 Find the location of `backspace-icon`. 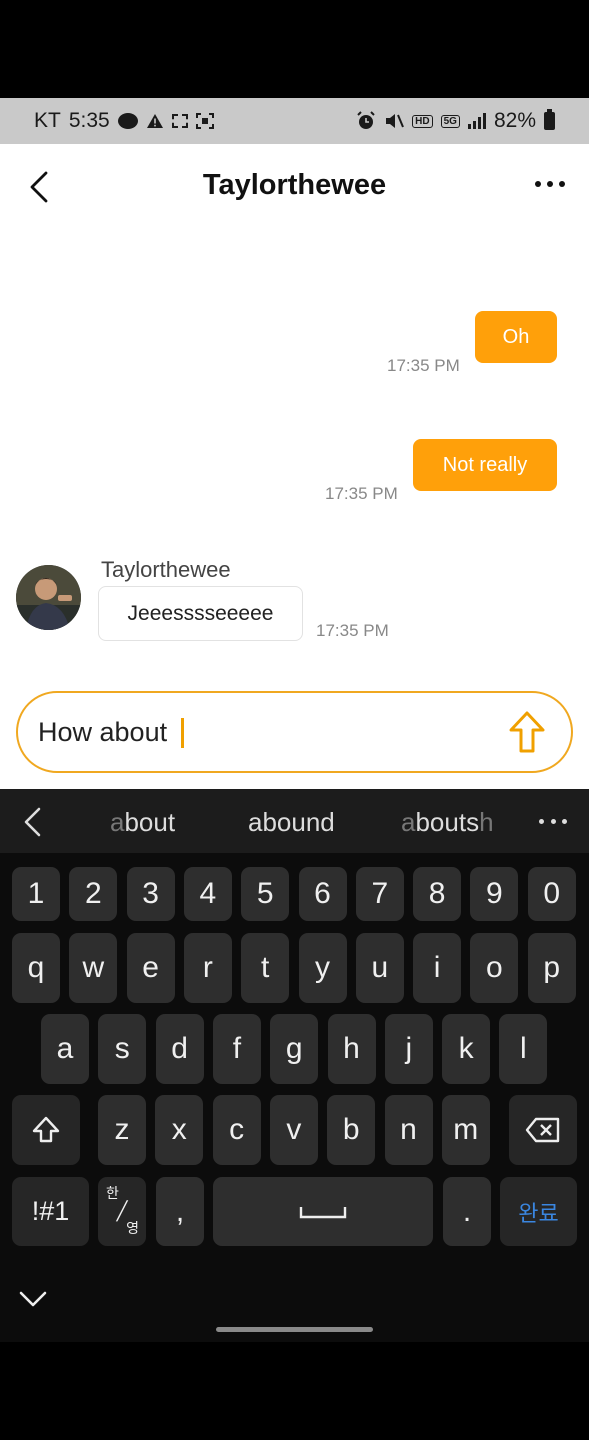

backspace-icon is located at coordinates (542, 1130).